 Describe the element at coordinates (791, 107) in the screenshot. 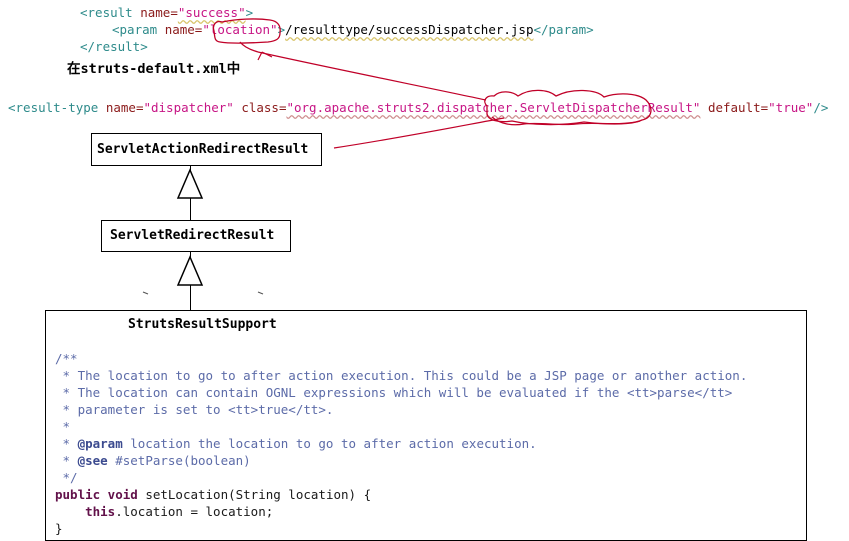

I see `result-type-token-8: "true"` at that location.